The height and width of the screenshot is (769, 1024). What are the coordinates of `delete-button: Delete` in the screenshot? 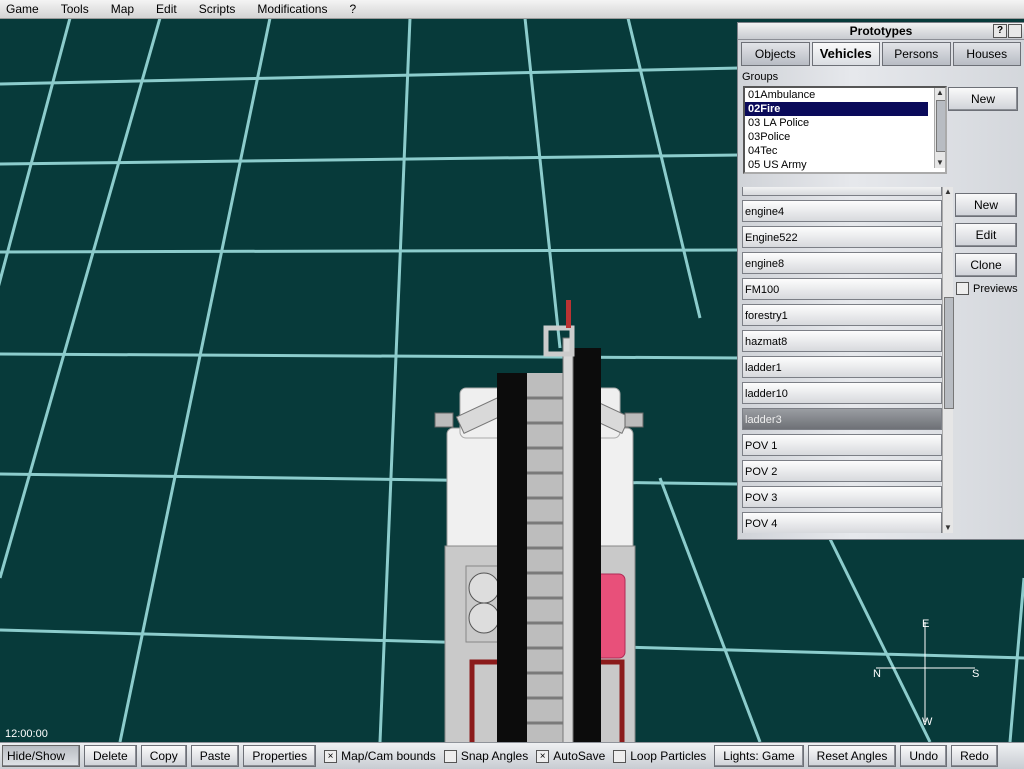 It's located at (110, 756).